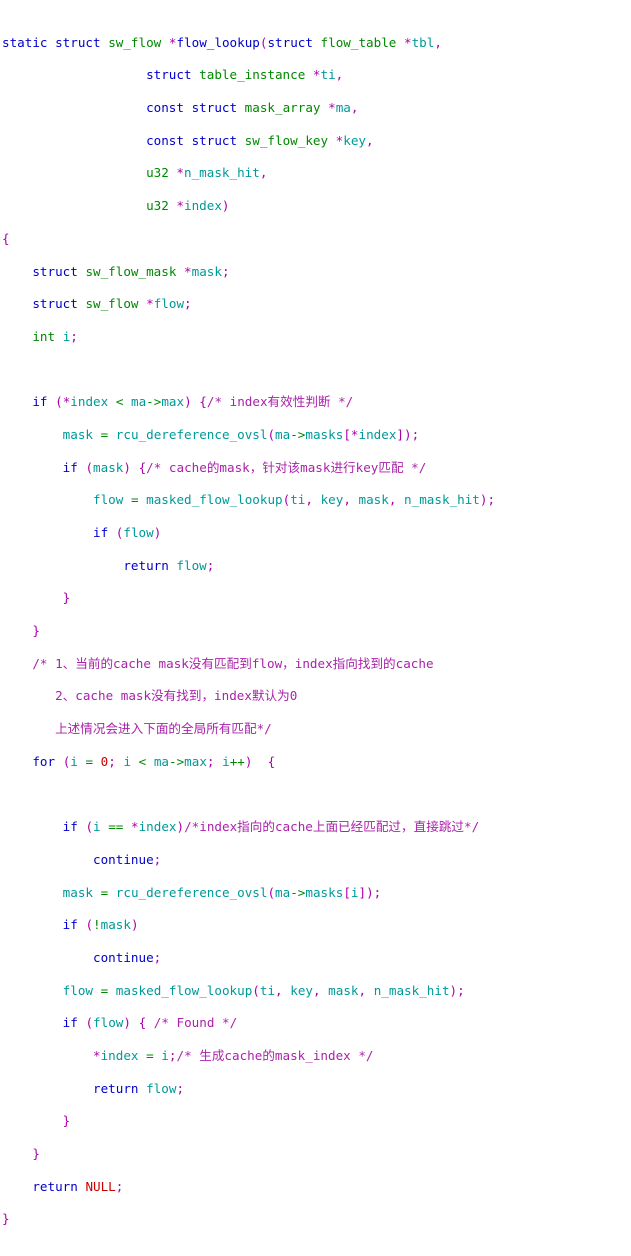 The height and width of the screenshot is (1256, 631). What do you see at coordinates (193, 402) in the screenshot?
I see `code-line: if (*index < ma->max) {/* index有效性判断 */` at bounding box center [193, 402].